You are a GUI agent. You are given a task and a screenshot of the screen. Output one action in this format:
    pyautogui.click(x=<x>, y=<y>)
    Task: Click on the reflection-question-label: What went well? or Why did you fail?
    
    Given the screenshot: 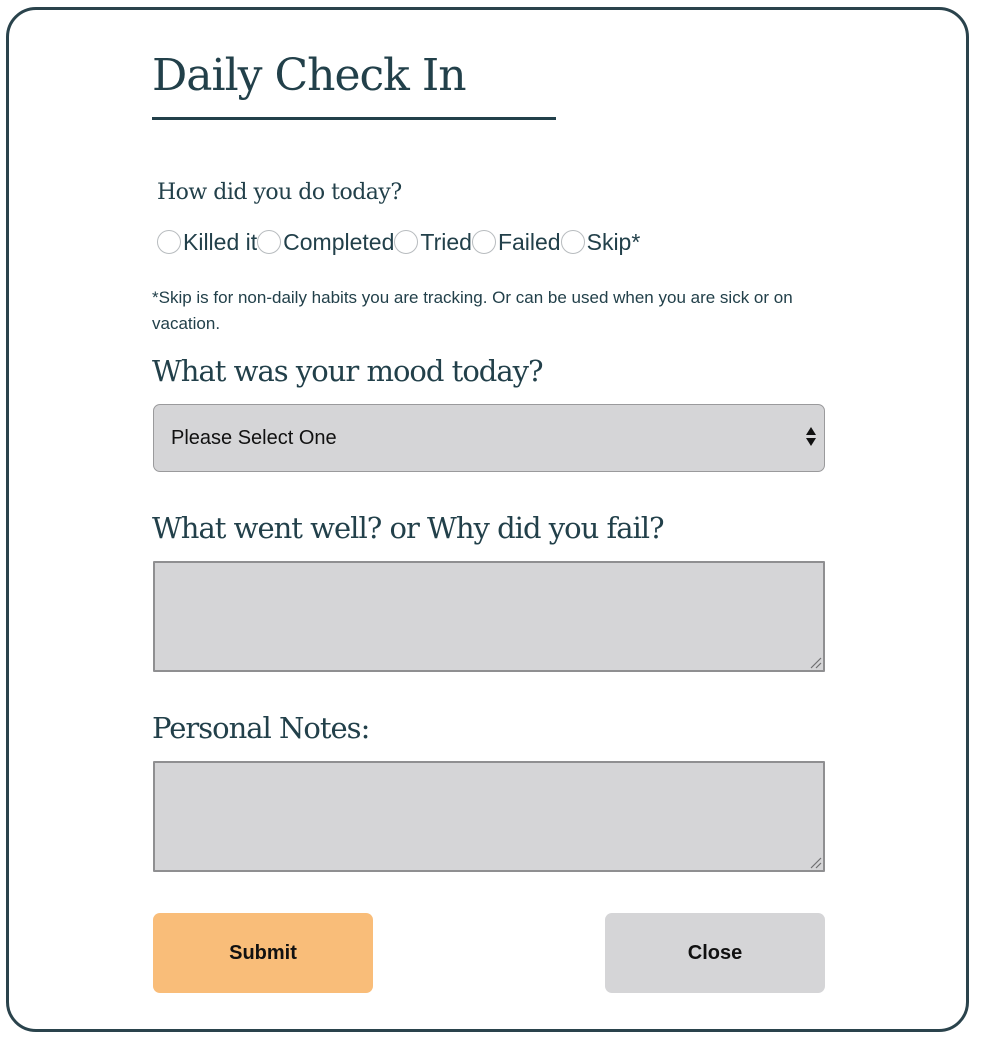 What is the action you would take?
    pyautogui.click(x=408, y=528)
    